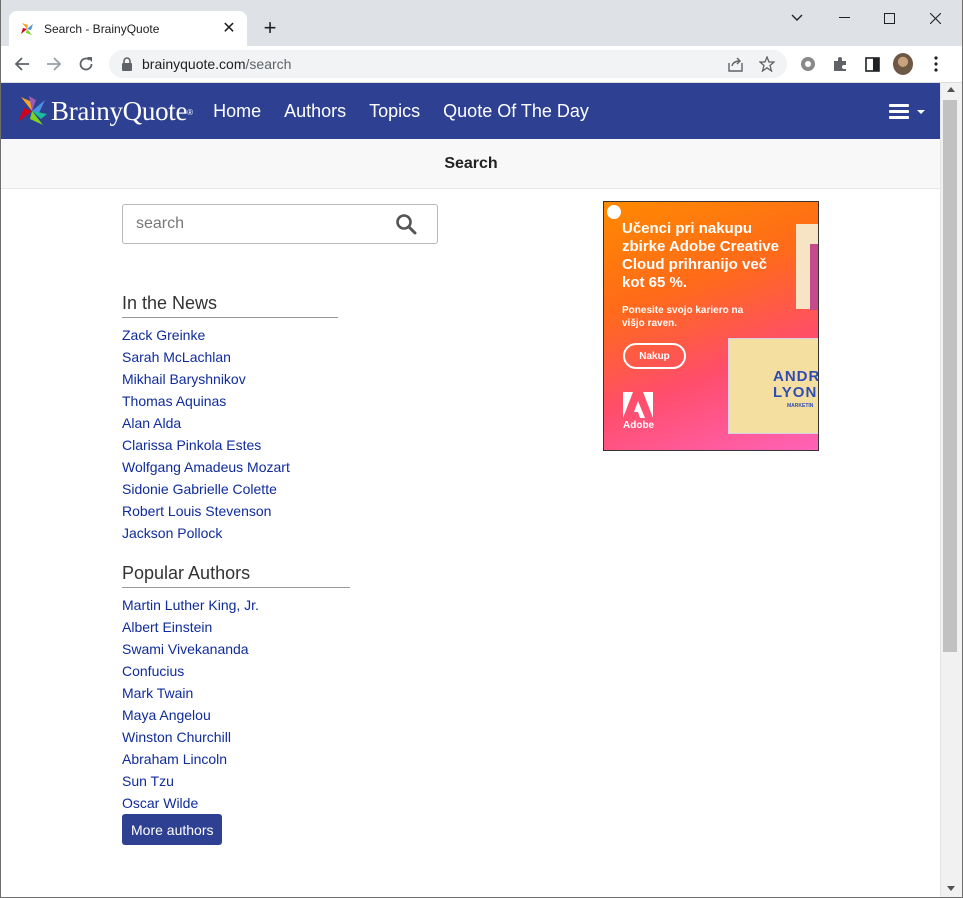  I want to click on hamburger-menu-button, so click(907, 111).